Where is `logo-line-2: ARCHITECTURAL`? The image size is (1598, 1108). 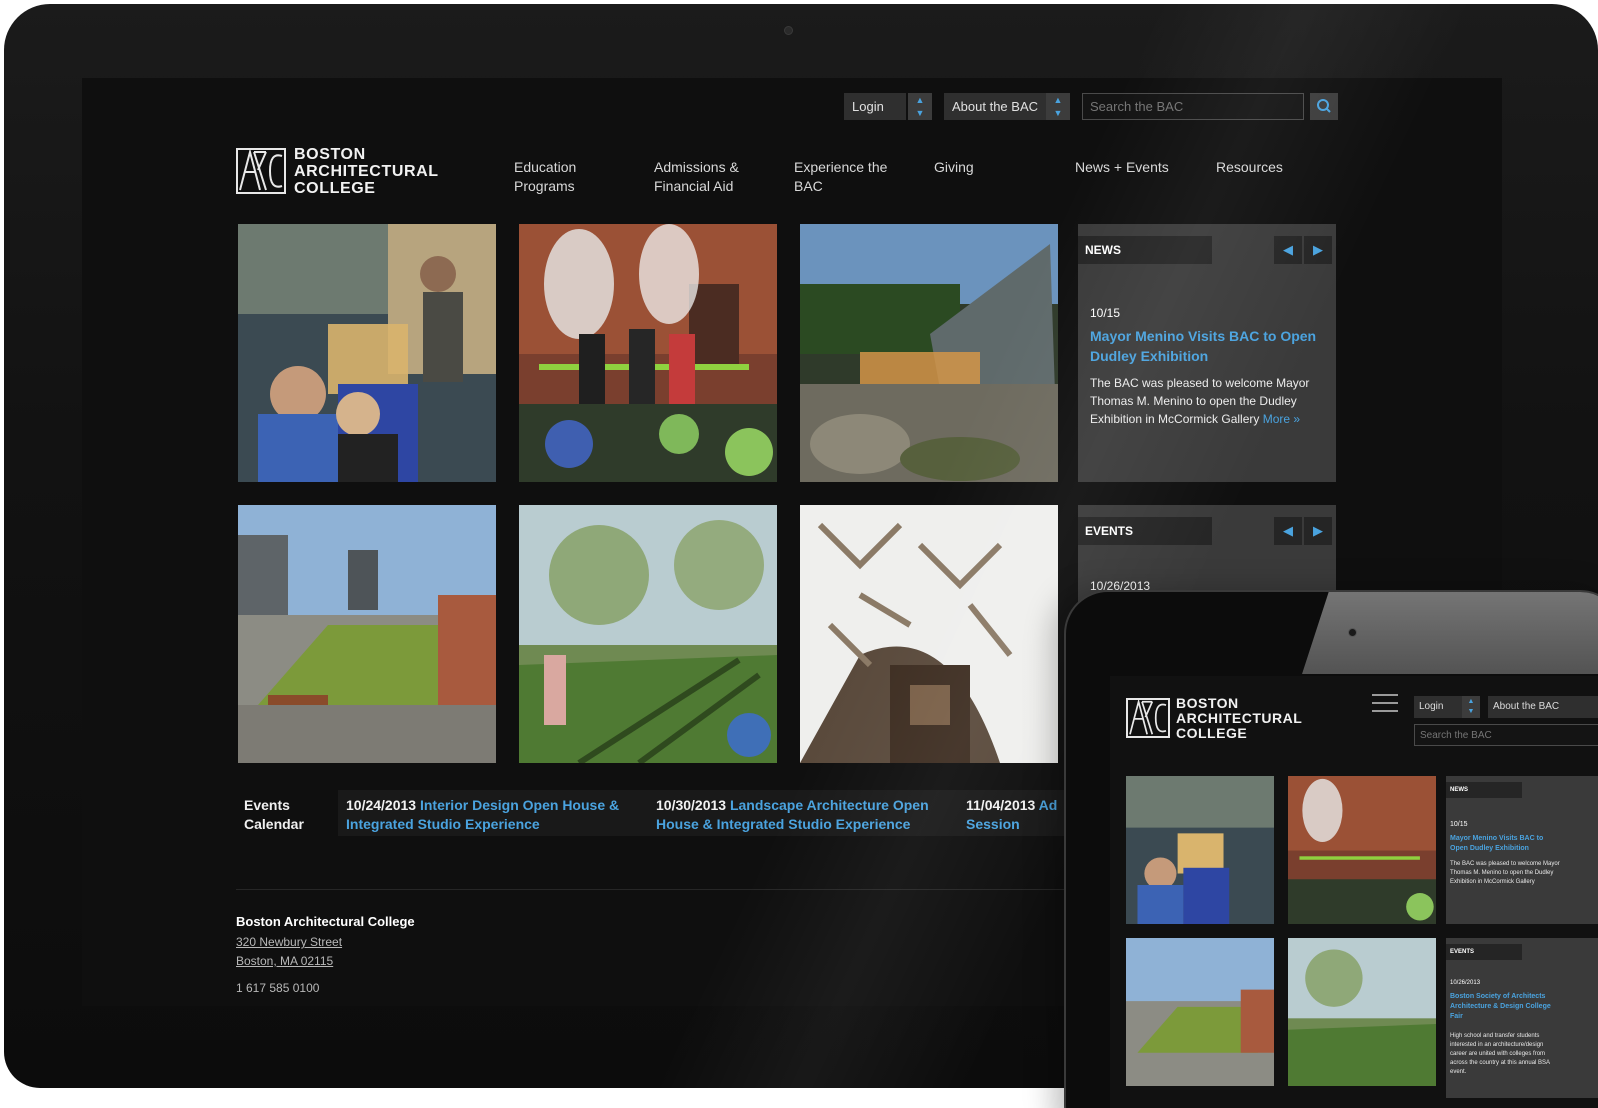 logo-line-2: ARCHITECTURAL is located at coordinates (366, 171).